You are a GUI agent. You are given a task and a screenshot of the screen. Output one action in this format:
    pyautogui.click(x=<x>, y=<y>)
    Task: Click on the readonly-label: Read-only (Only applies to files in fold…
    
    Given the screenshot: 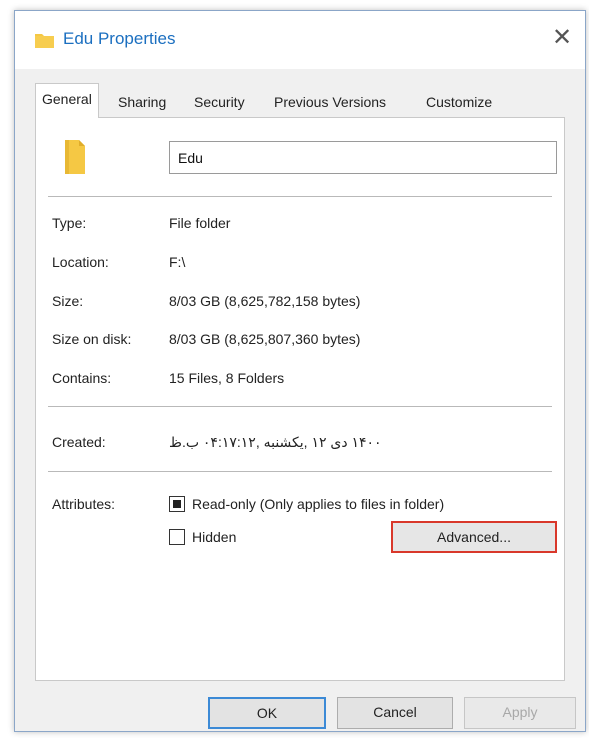 What is the action you would take?
    pyautogui.click(x=318, y=504)
    